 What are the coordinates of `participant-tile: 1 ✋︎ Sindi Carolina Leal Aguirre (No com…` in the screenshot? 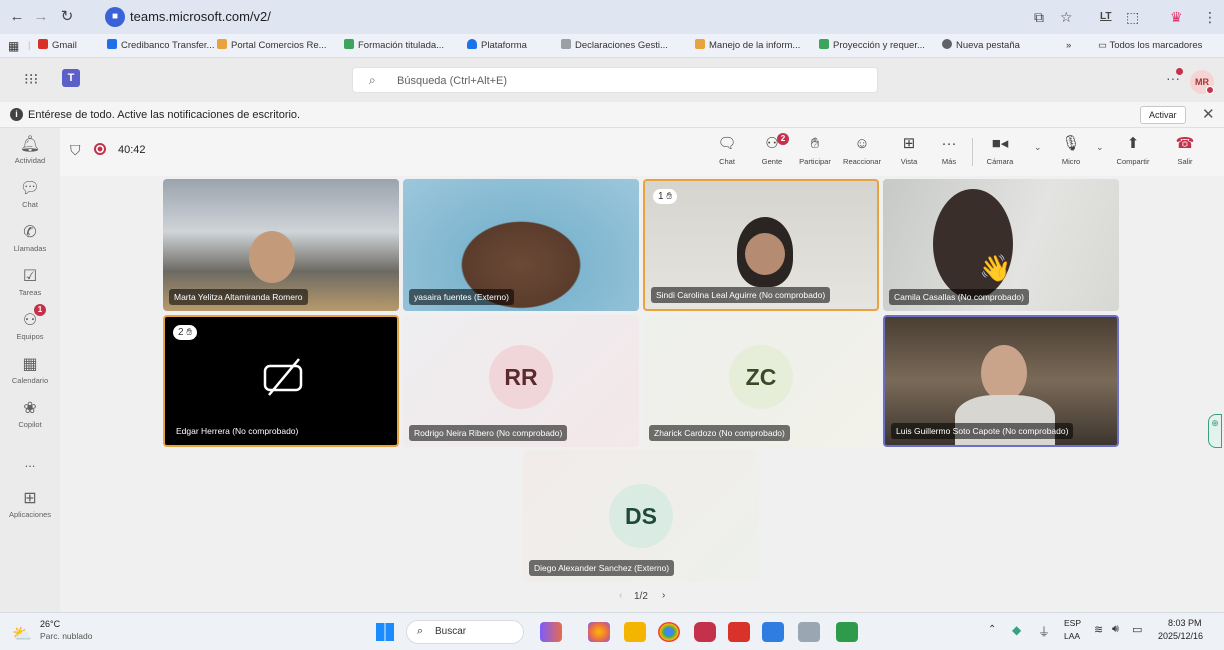 It's located at (761, 245).